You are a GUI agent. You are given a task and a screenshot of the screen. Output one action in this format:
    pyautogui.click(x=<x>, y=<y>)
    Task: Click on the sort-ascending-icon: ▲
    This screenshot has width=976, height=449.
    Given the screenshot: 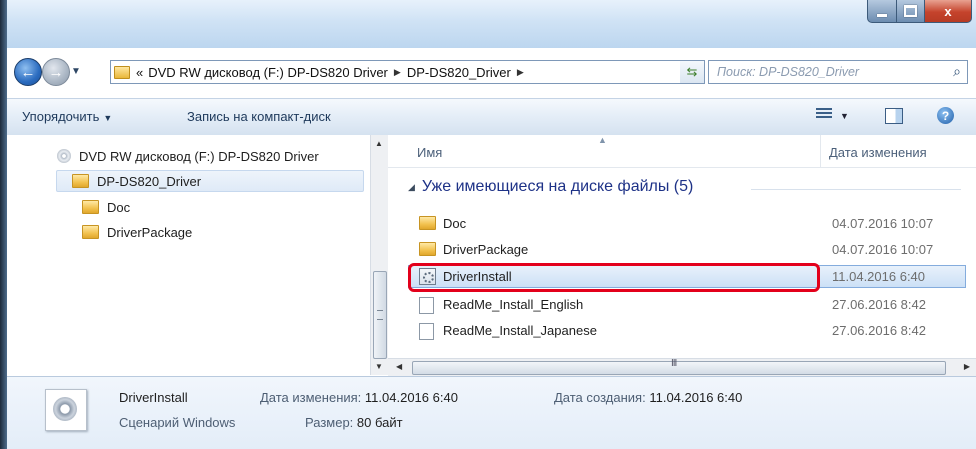 What is the action you would take?
    pyautogui.click(x=602, y=140)
    